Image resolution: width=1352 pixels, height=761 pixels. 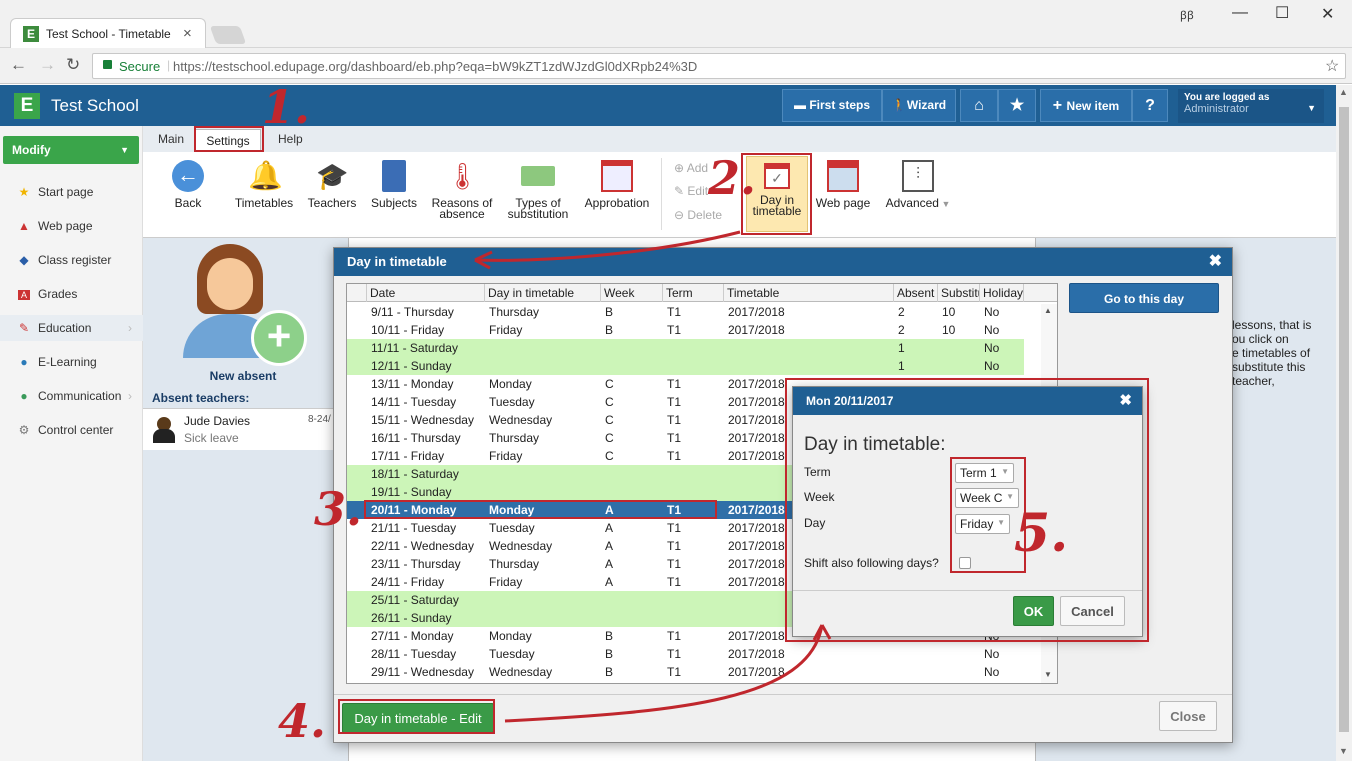 I want to click on arrowhead, so click(x=822, y=632).